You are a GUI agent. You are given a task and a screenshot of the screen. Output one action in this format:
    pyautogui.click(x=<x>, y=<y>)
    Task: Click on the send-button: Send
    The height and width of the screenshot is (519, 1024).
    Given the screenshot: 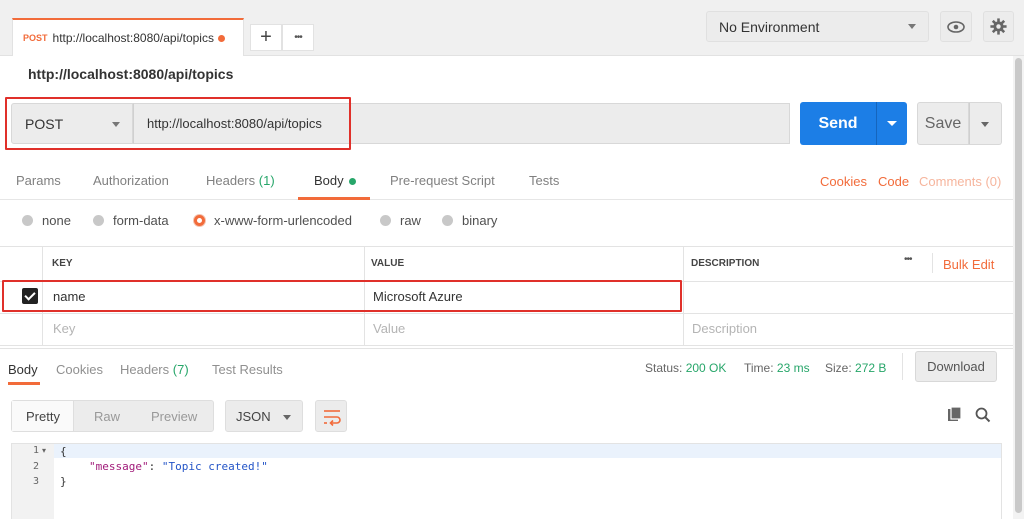 What is the action you would take?
    pyautogui.click(x=838, y=123)
    